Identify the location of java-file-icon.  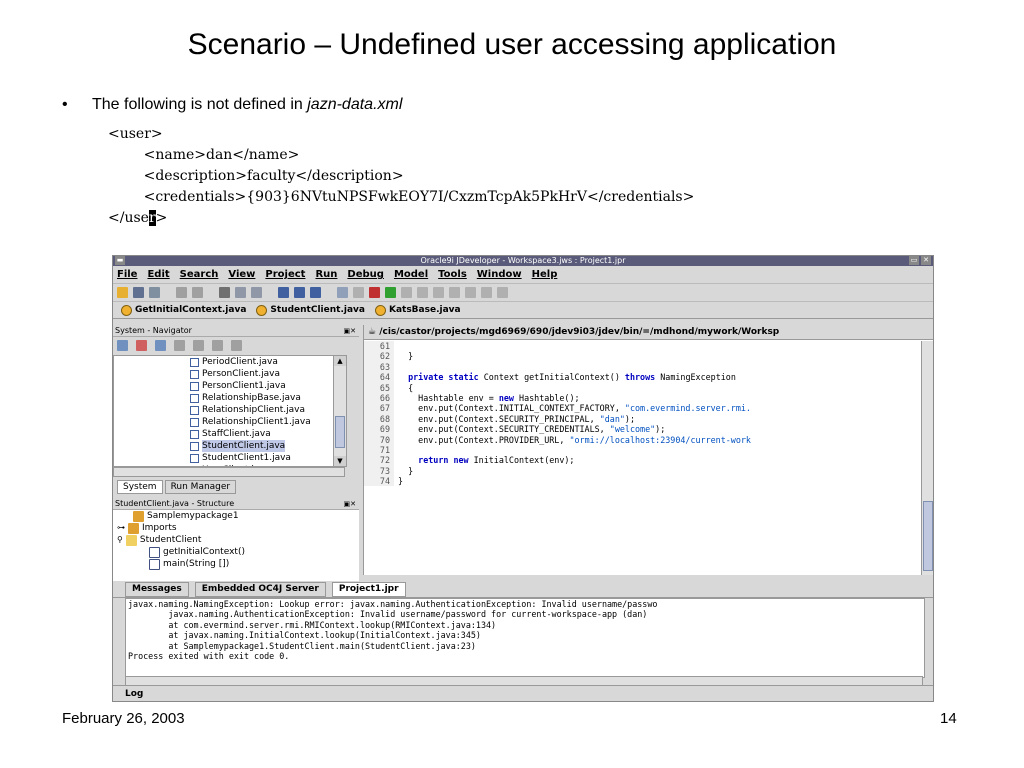
(194, 398).